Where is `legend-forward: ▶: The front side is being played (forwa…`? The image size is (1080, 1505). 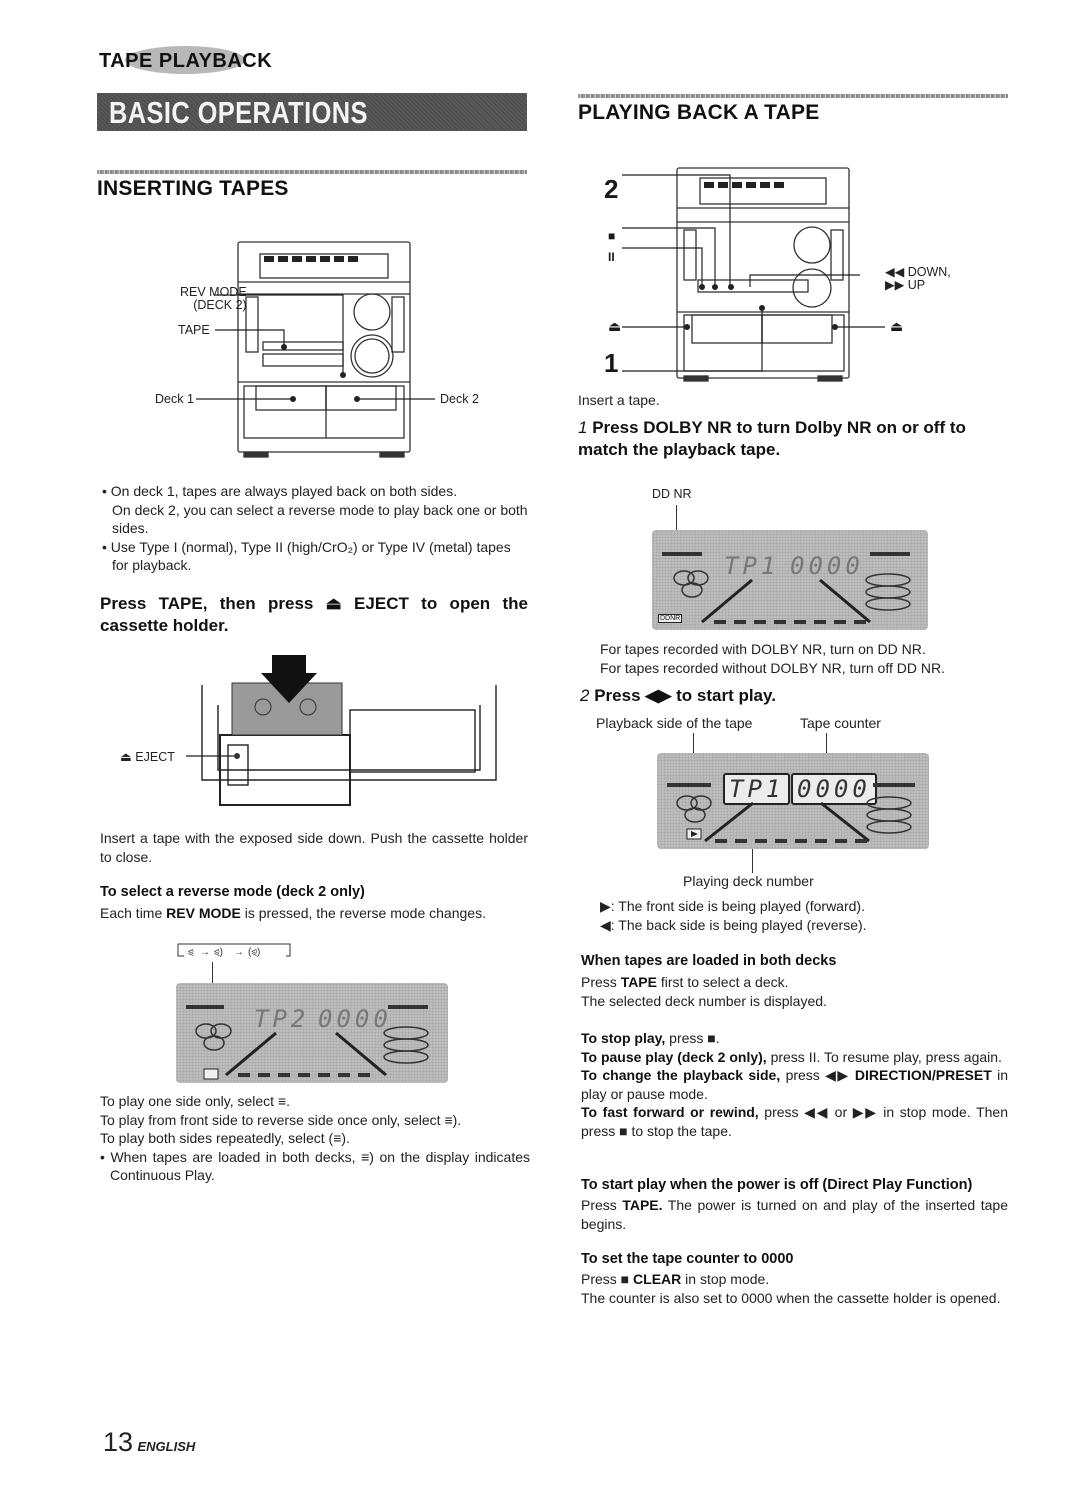 legend-forward: ▶: The front side is being played (forwa… is located at coordinates (733, 906).